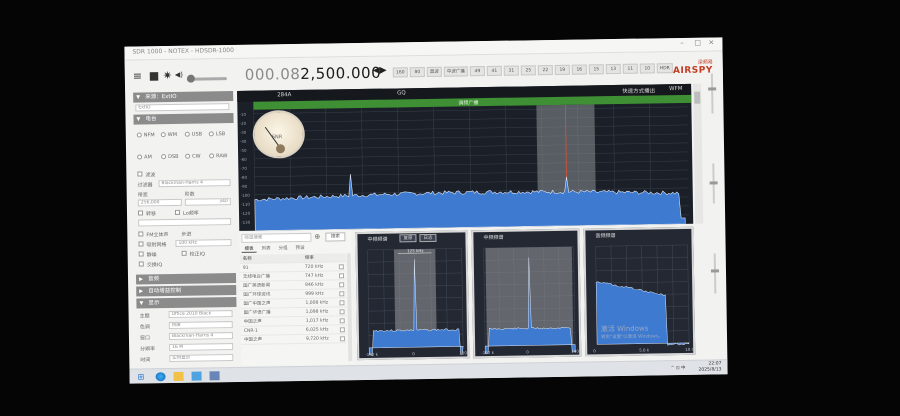 This screenshot has height=416, width=900. What do you see at coordinates (249, 249) in the screenshot?
I see `station-tab-0: 模板` at bounding box center [249, 249].